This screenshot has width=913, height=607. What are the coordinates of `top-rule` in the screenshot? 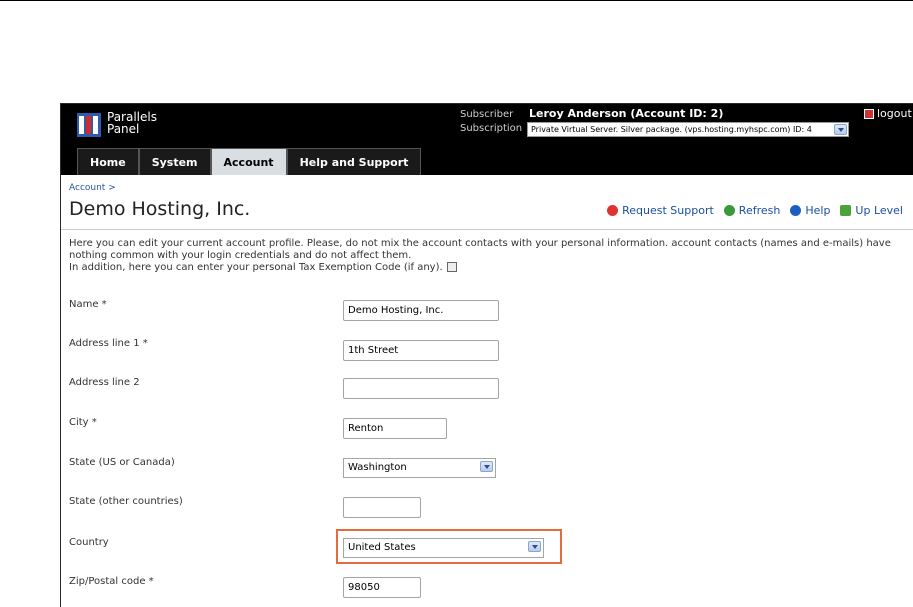 It's located at (456, 0).